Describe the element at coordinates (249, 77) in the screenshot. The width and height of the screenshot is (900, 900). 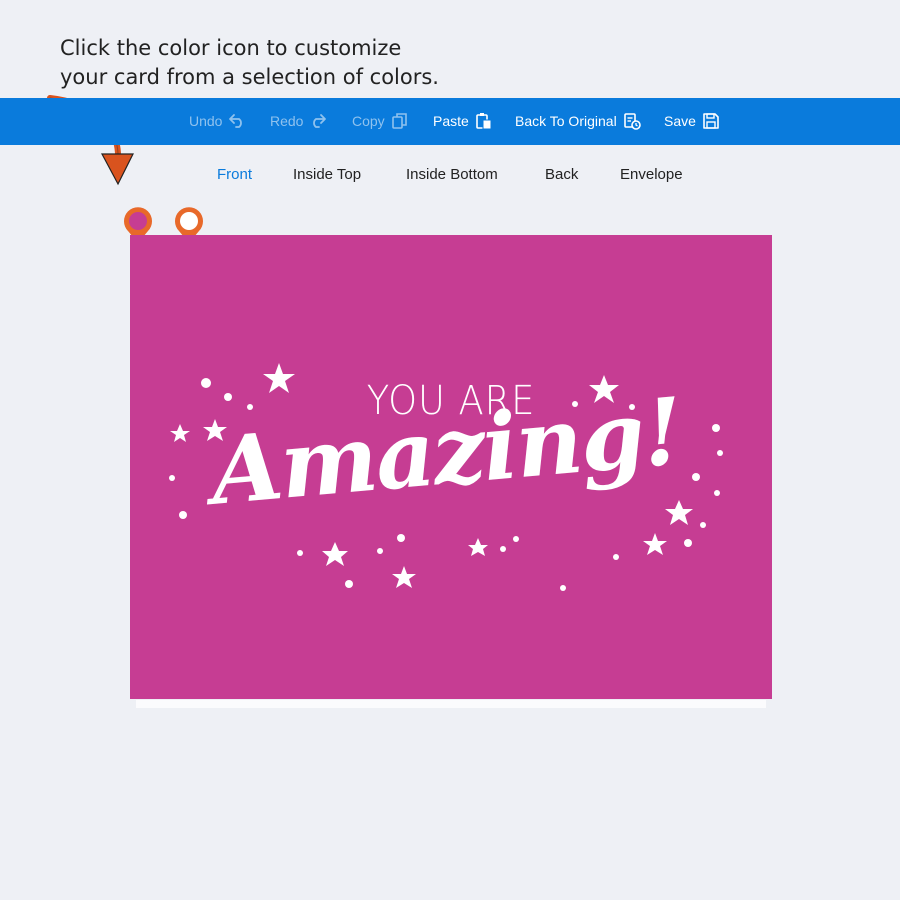
I see `instruction-line-2: your card from a selection of colors.` at that location.